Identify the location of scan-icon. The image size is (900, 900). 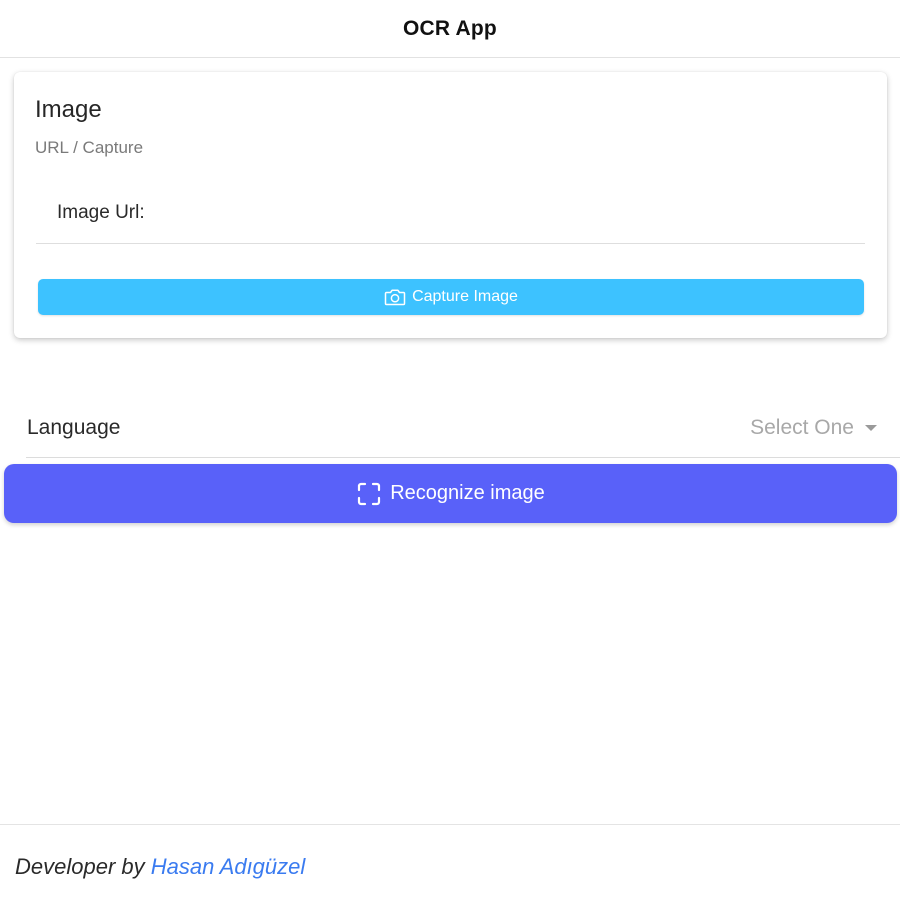
(369, 494).